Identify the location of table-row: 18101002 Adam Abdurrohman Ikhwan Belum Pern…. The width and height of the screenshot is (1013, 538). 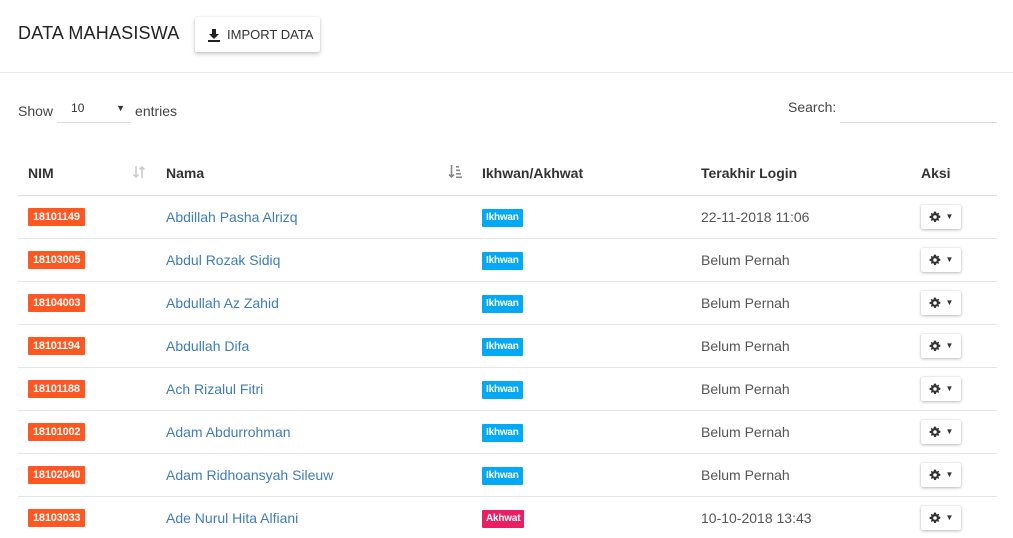
(507, 432).